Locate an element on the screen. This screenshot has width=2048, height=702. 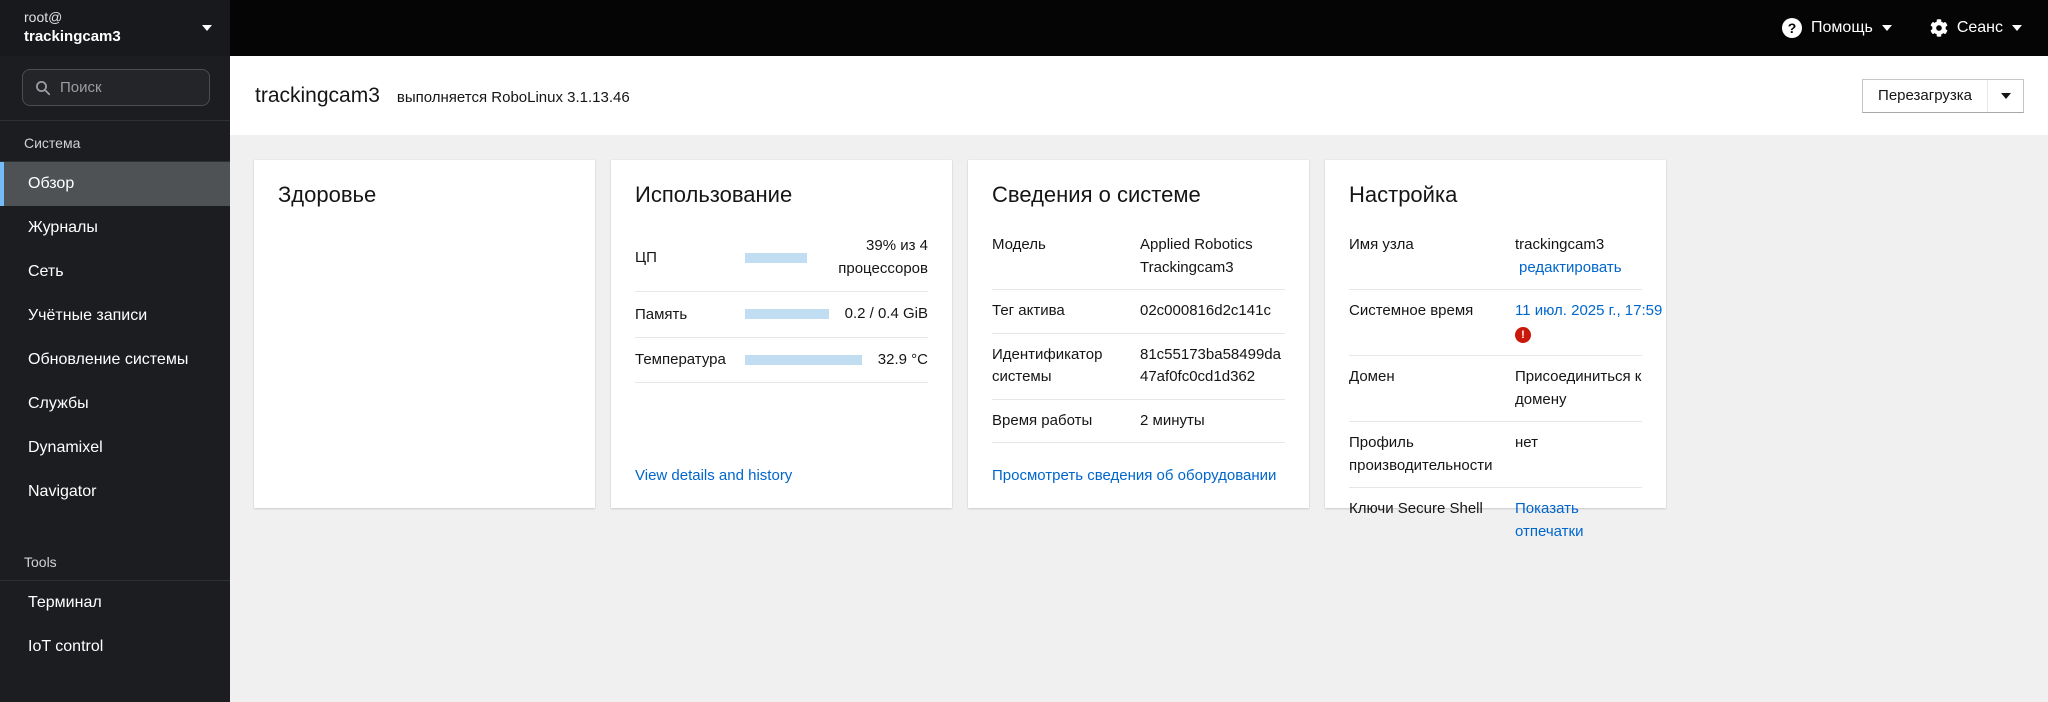
memory-progress-bar is located at coordinates (787, 314).